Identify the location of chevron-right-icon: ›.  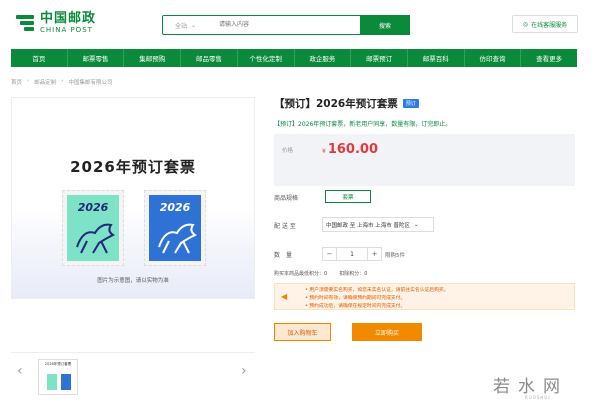
(244, 371).